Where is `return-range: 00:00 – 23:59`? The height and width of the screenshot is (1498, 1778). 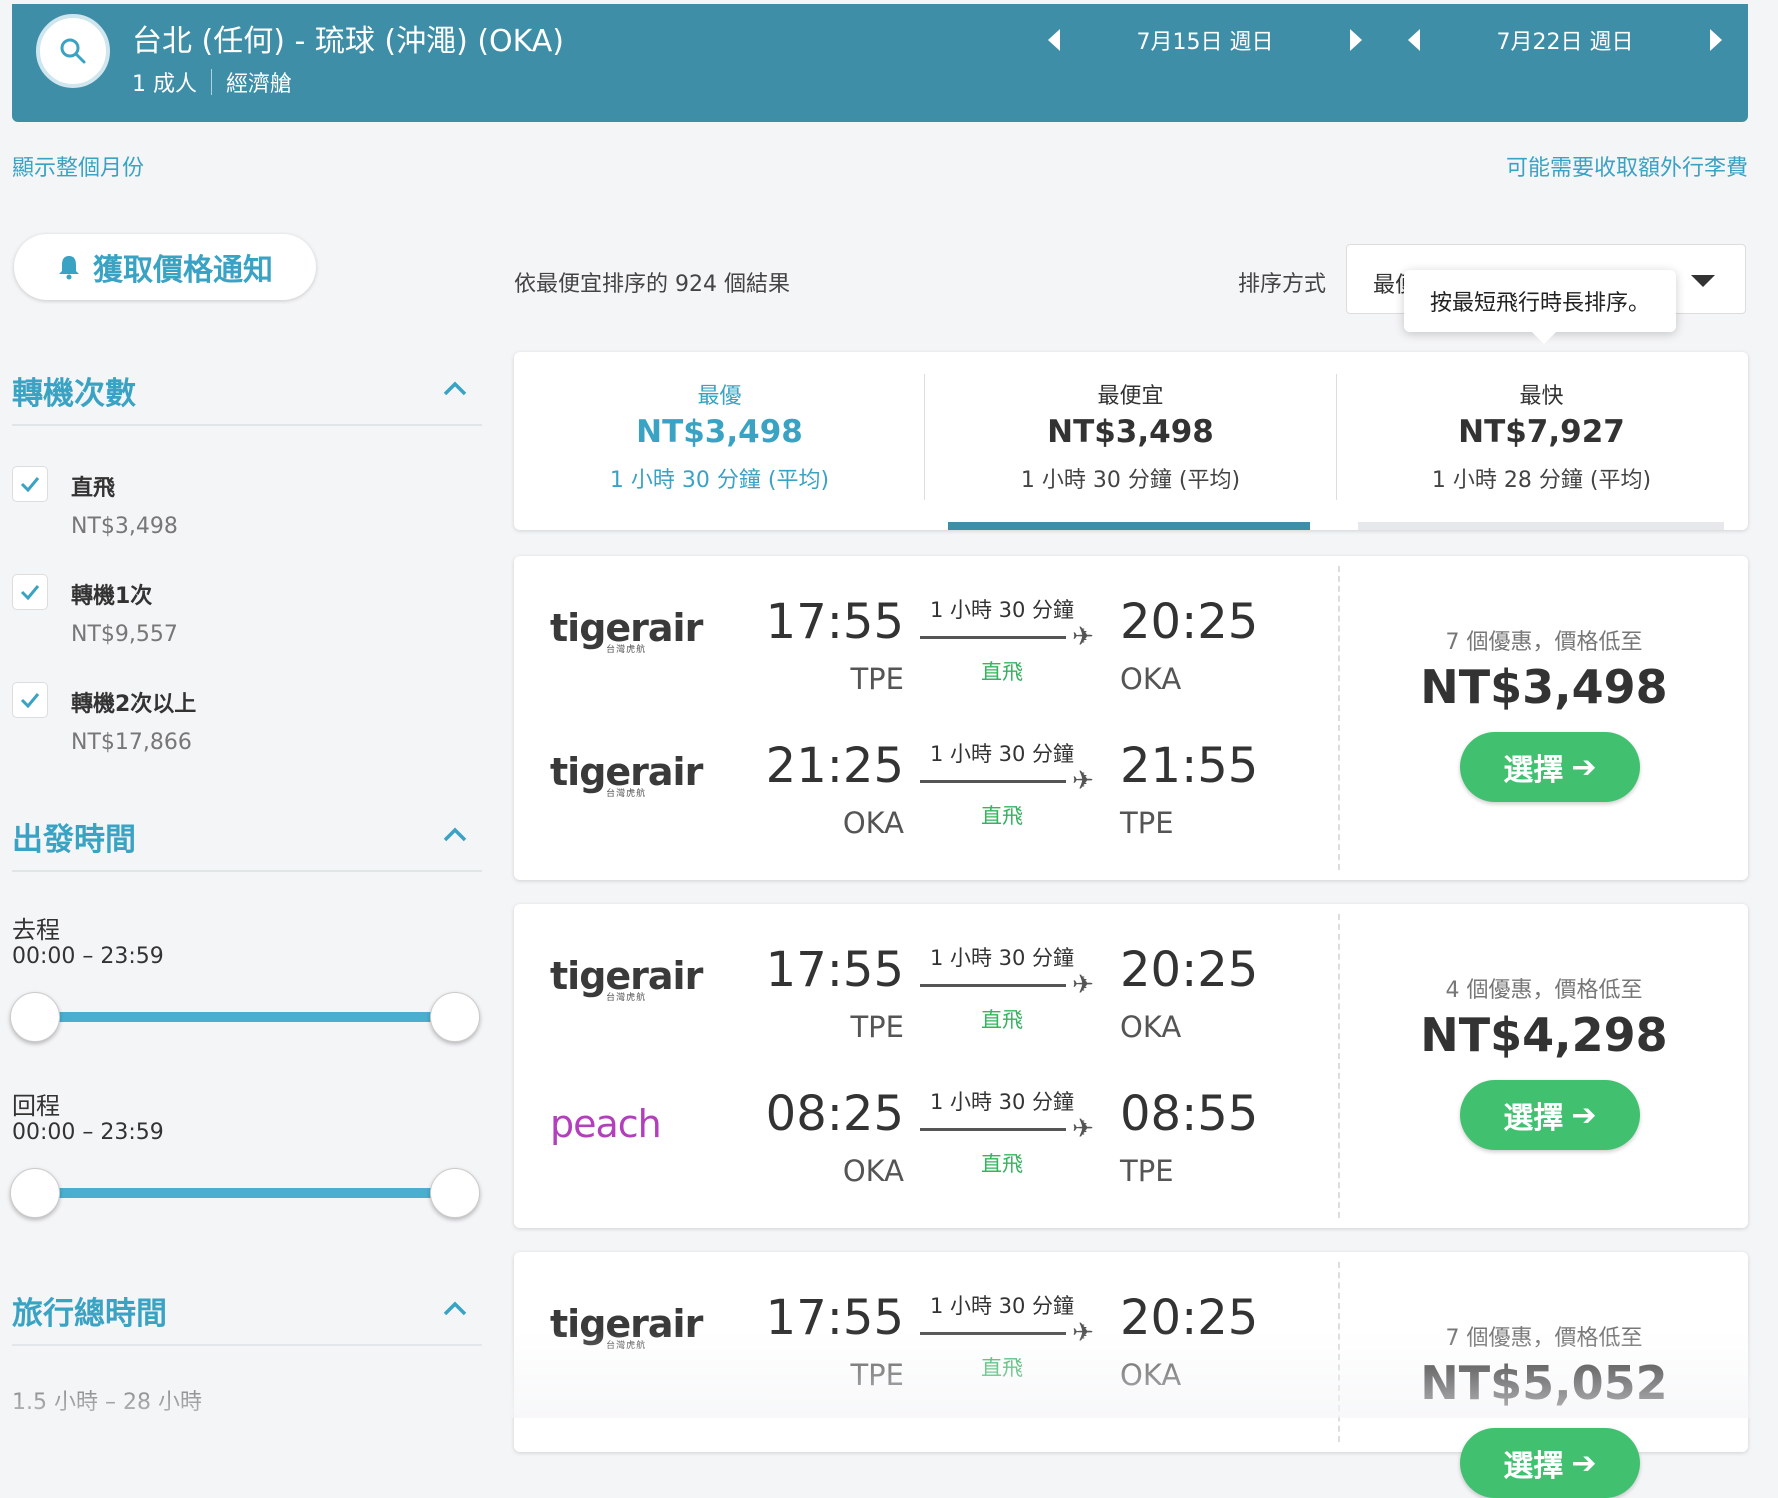 return-range: 00:00 – 23:59 is located at coordinates (88, 1132).